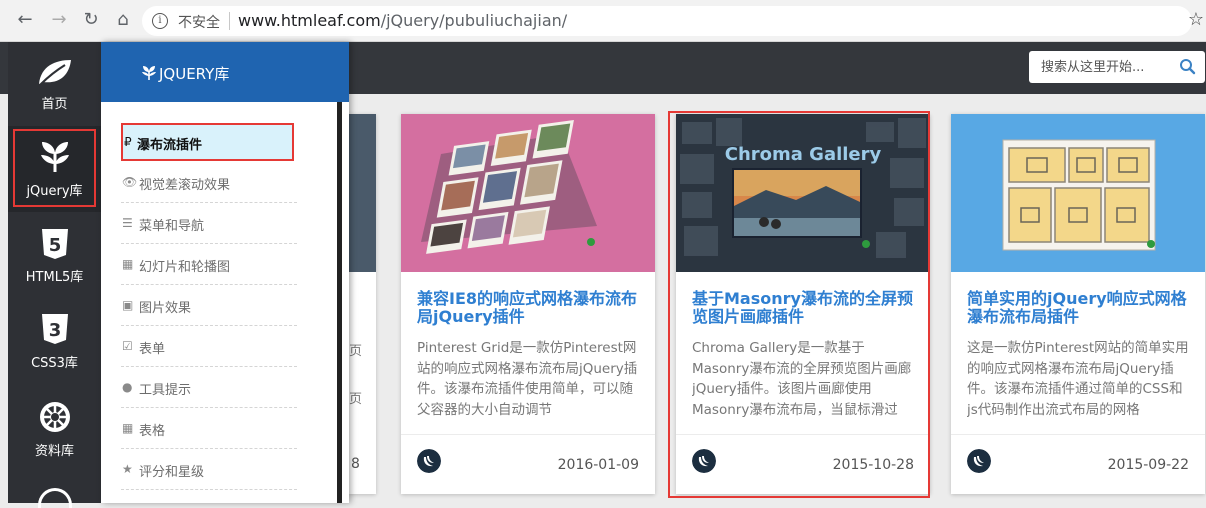 This screenshot has height=508, width=1206. Describe the element at coordinates (172, 472) in the screenshot. I see `menu-label: 评分和星级` at that location.